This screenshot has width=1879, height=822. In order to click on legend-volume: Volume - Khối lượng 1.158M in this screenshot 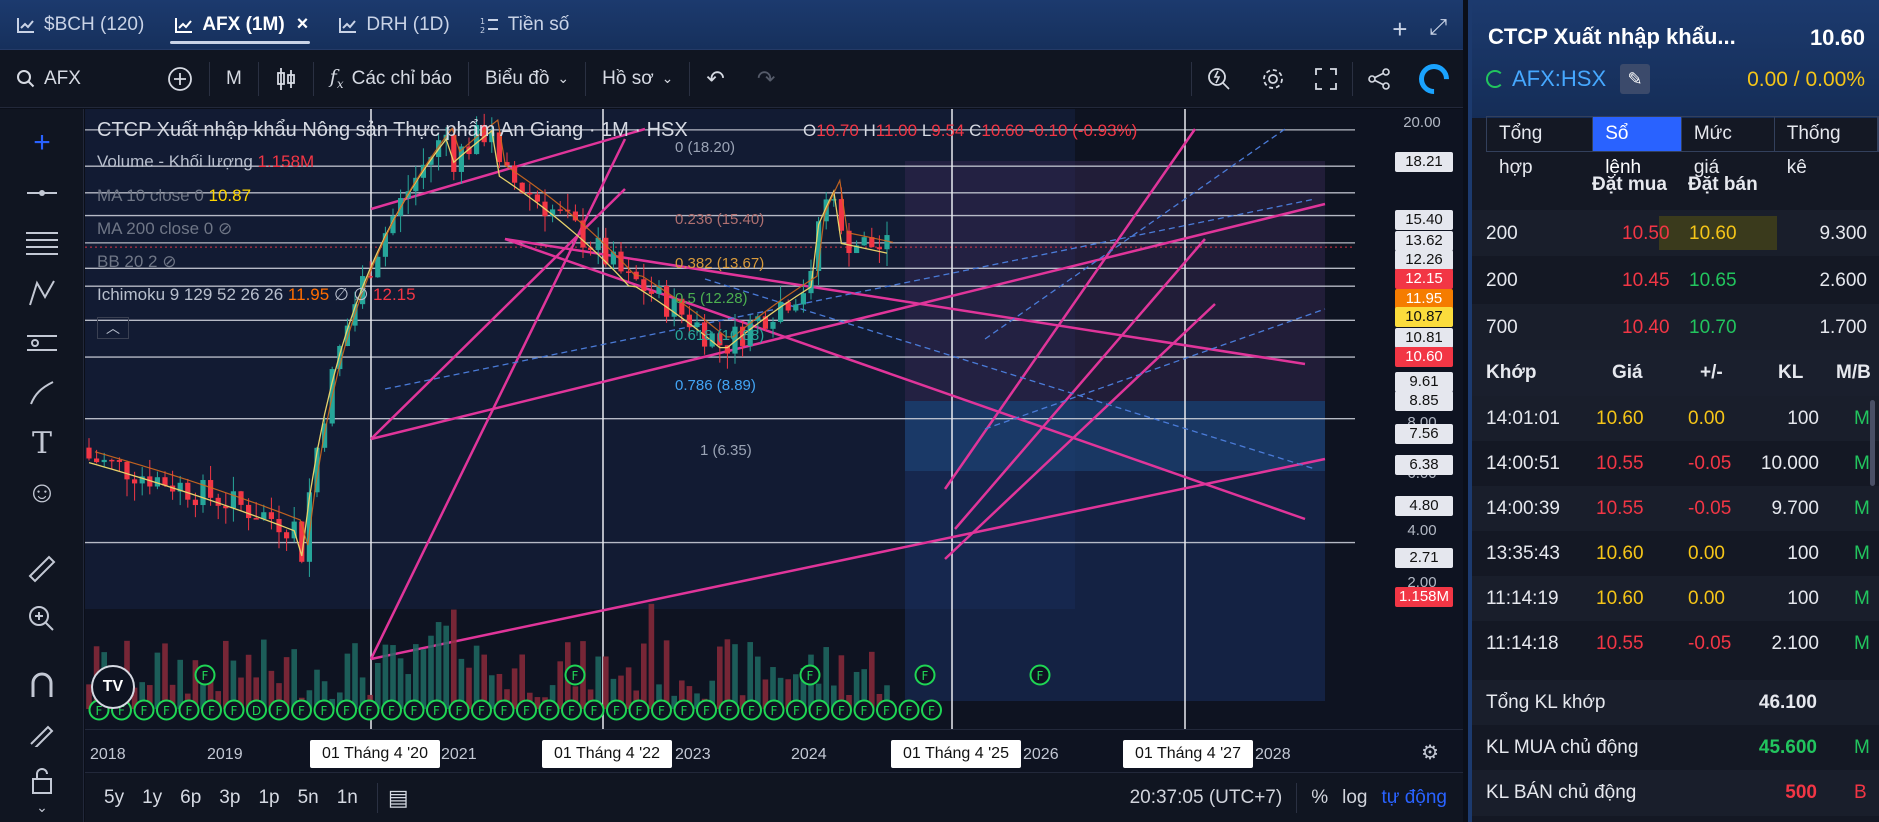, I will do `click(205, 162)`.